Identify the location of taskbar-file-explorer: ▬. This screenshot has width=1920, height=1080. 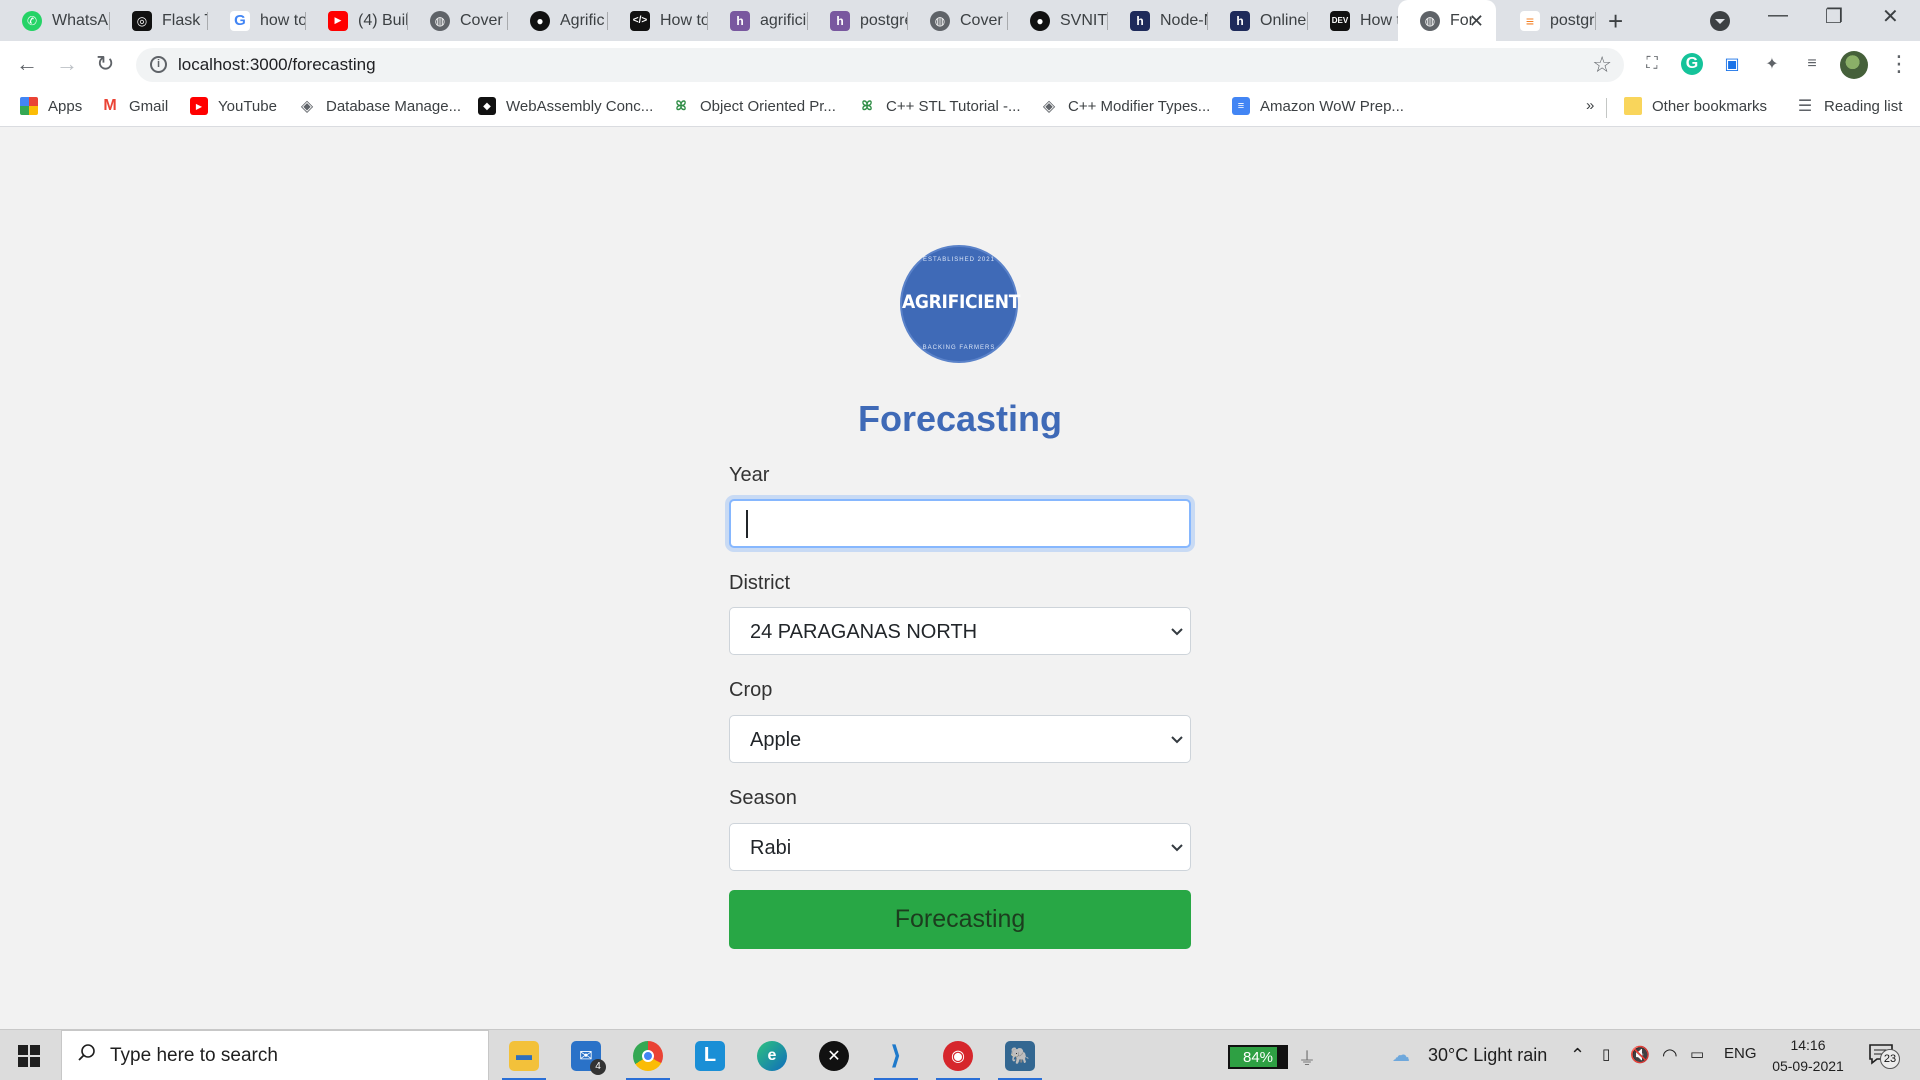
(524, 1055).